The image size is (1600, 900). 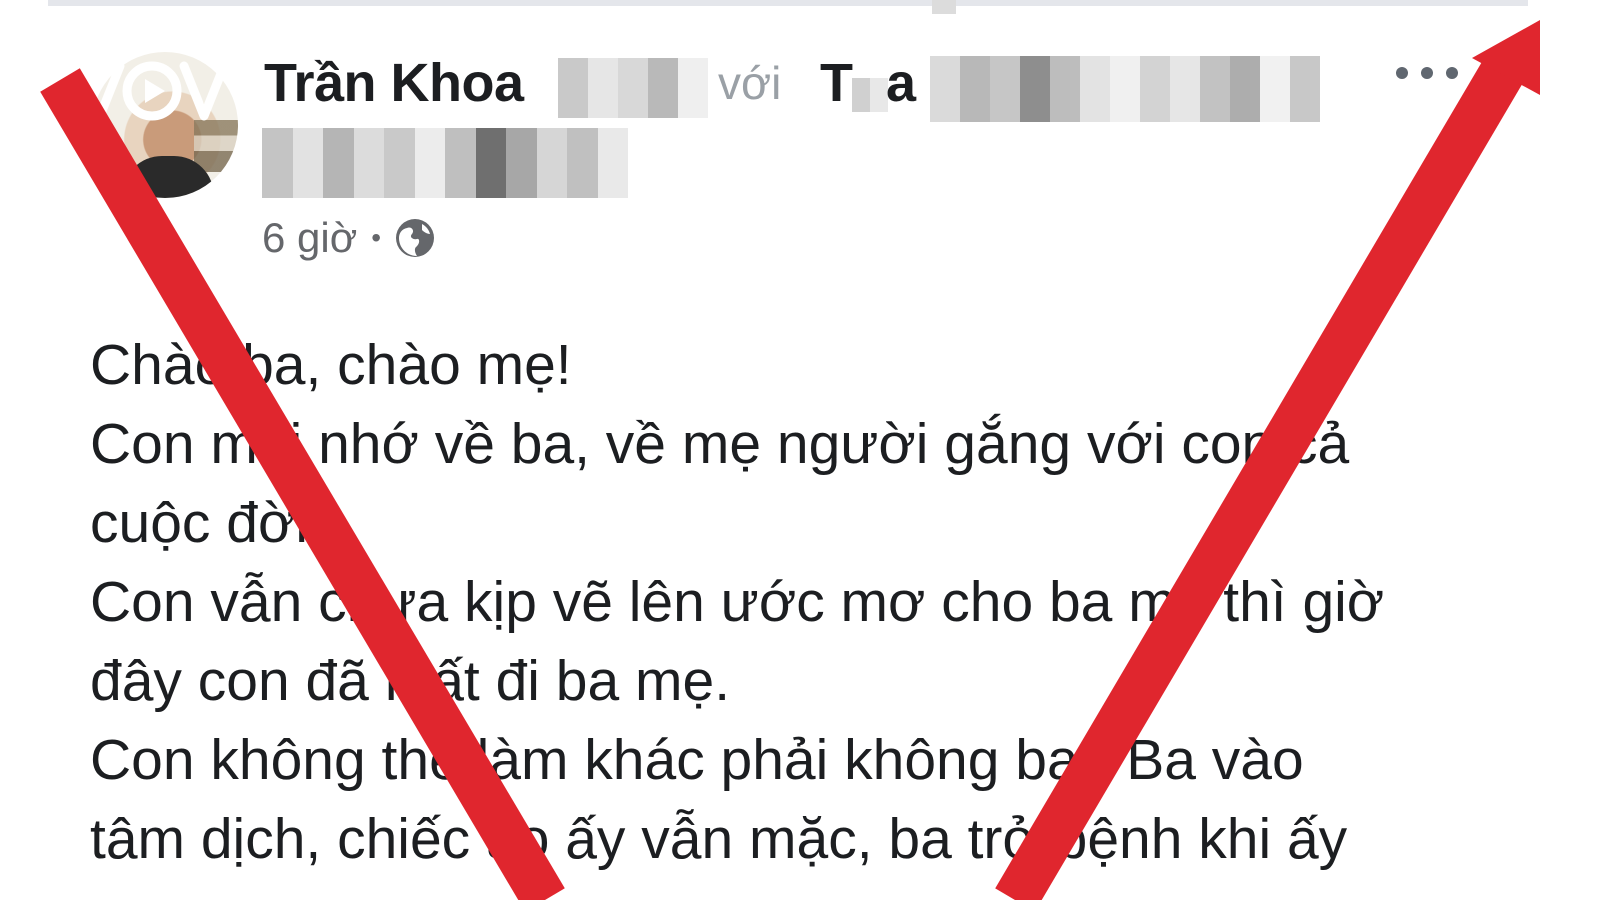 I want to click on vov-logo, so click(x=152, y=91).